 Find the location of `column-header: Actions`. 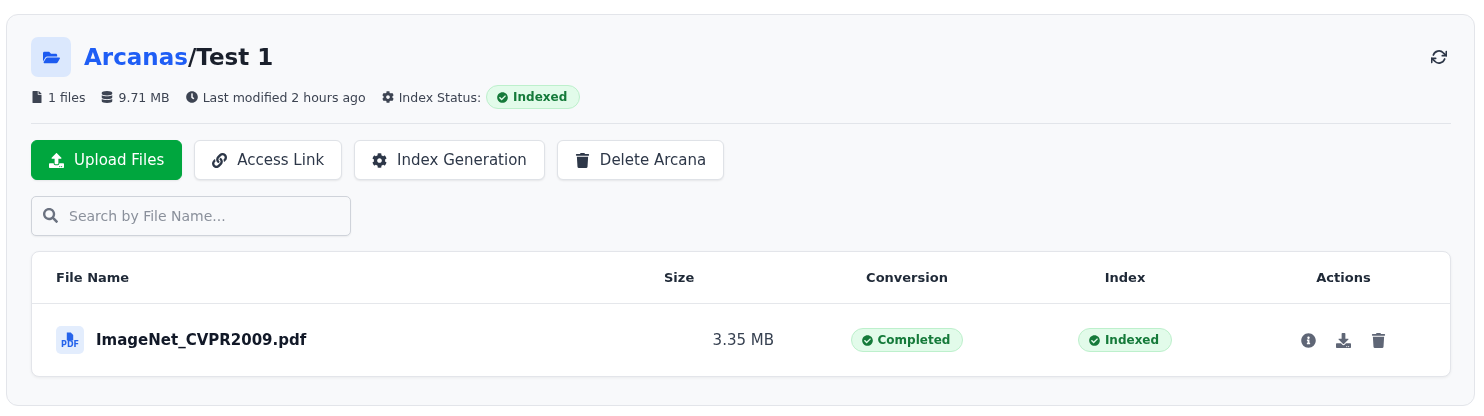

column-header: Actions is located at coordinates (1343, 277).